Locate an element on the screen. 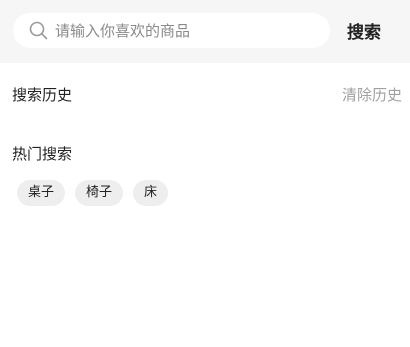  search-input is located at coordinates (185, 30).